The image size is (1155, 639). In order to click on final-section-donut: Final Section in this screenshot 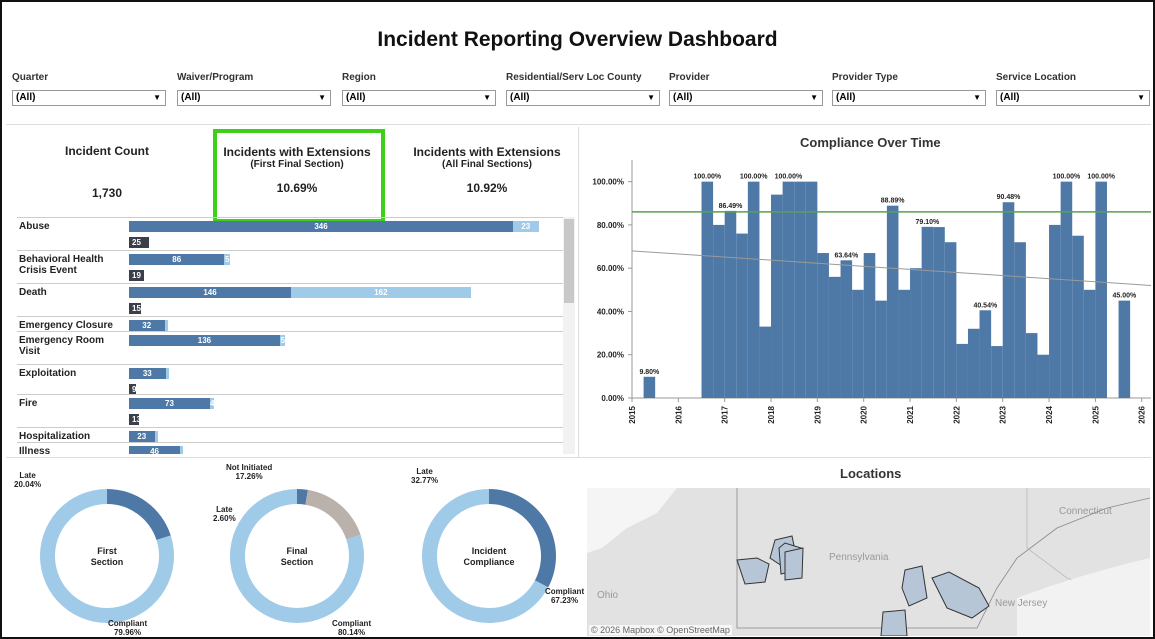, I will do `click(297, 556)`.